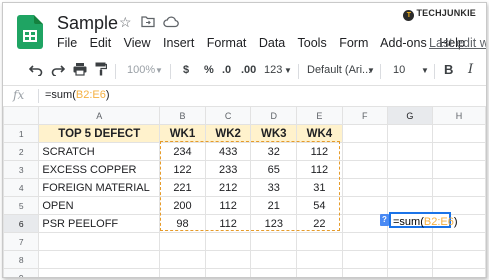  Describe the element at coordinates (470, 69) in the screenshot. I see `italic-button: I` at that location.